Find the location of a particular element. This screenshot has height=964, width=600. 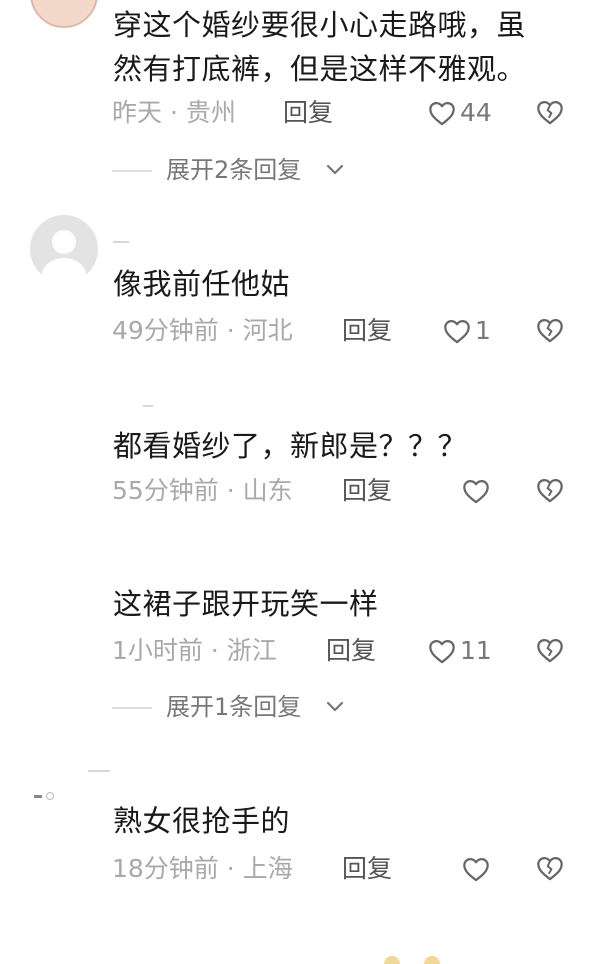

comment-time: 1小时前 is located at coordinates (157, 650).